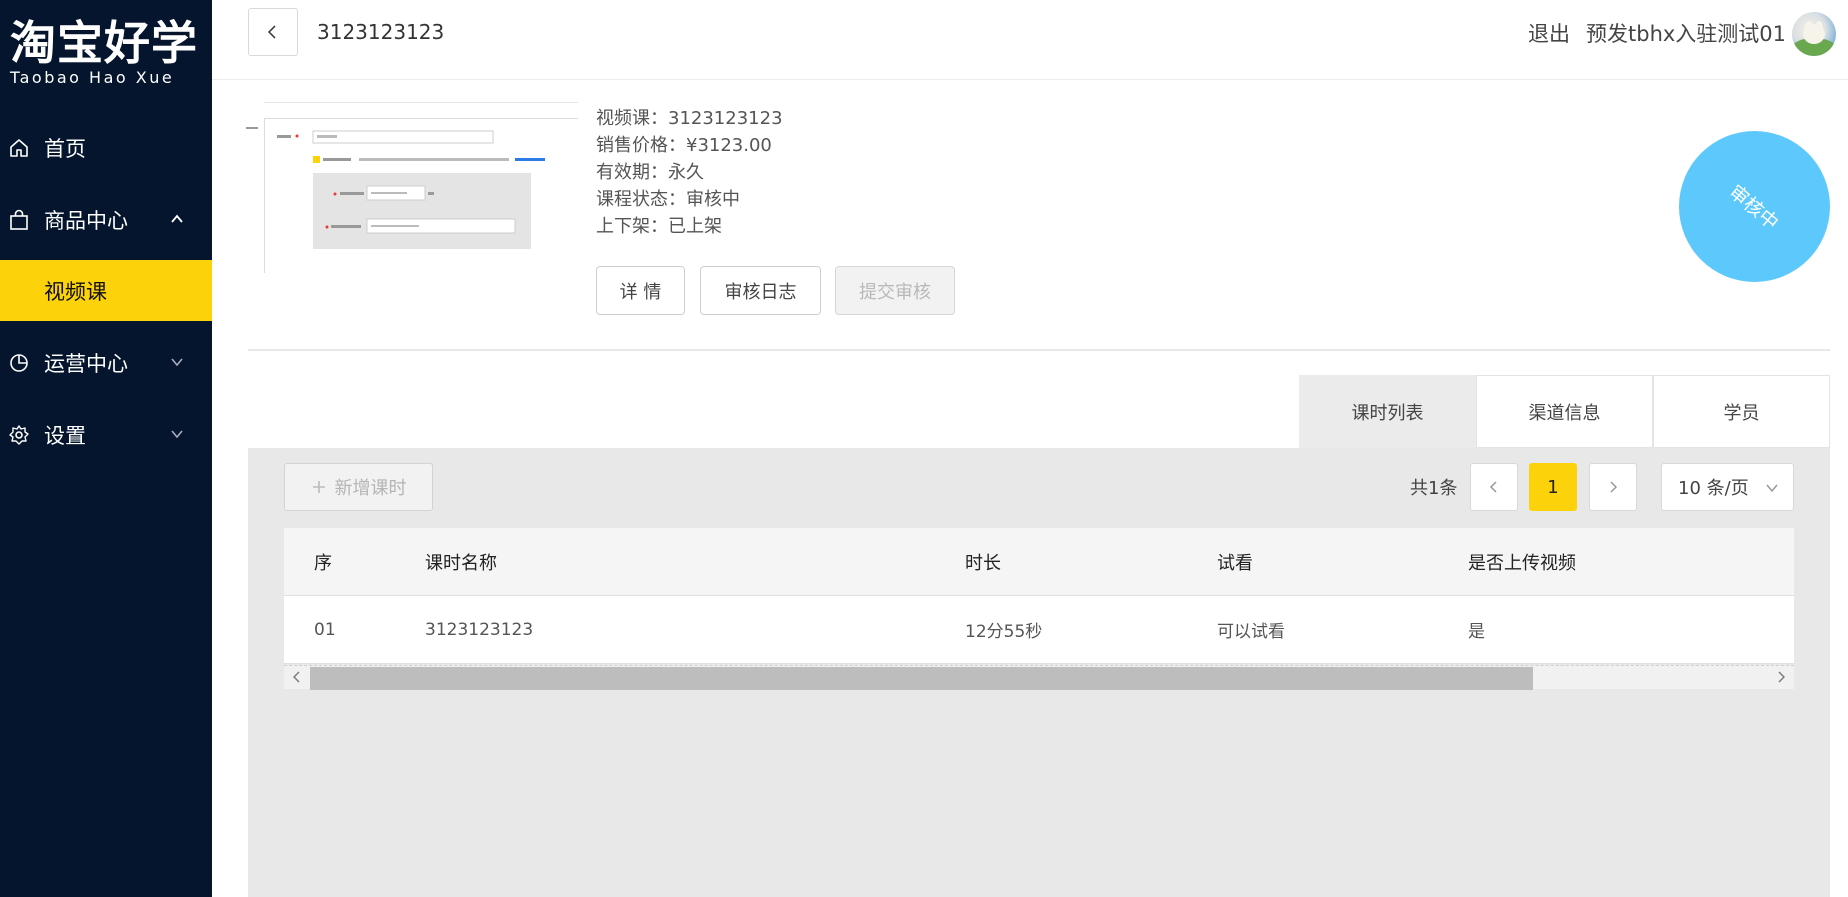 The height and width of the screenshot is (897, 1848). Describe the element at coordinates (381, 32) in the screenshot. I see `page-title: 3123123123` at that location.